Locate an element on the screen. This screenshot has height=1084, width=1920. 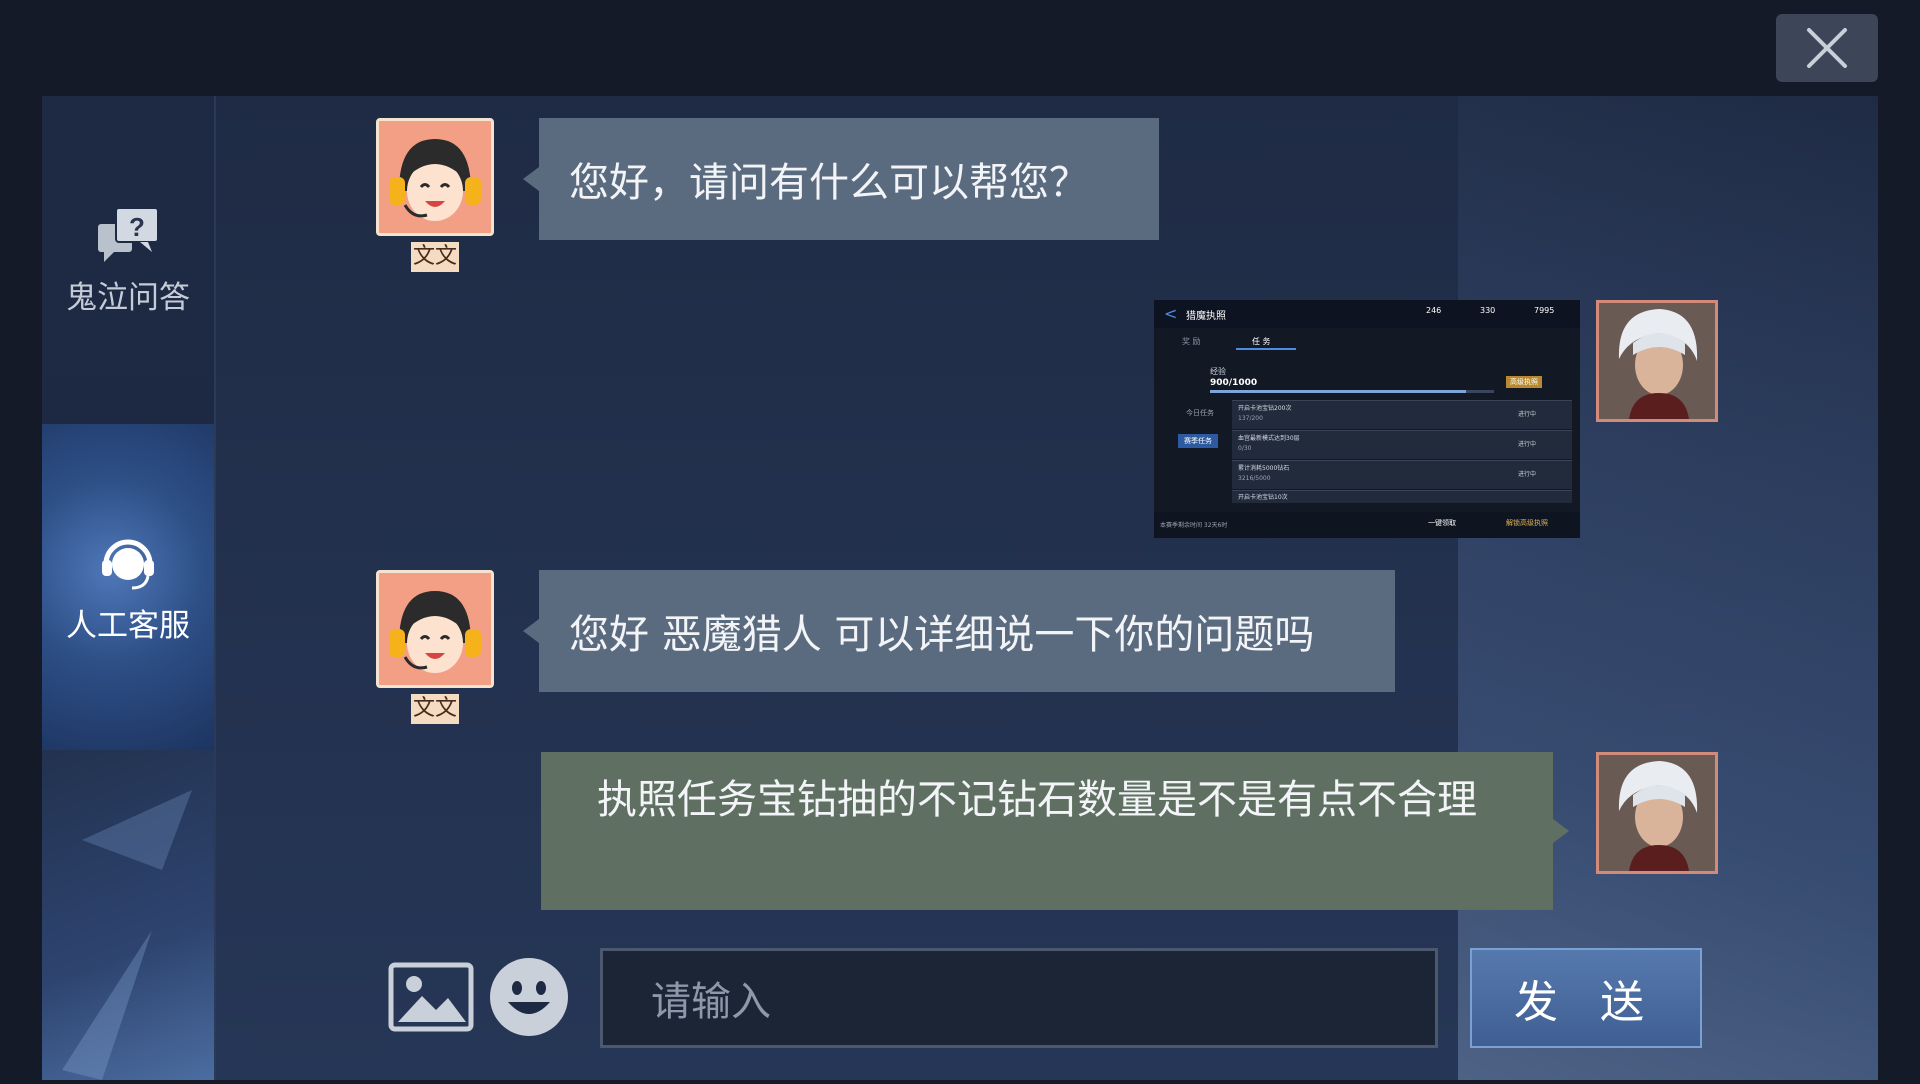
back-arrow-icon: < is located at coordinates (1171, 313).